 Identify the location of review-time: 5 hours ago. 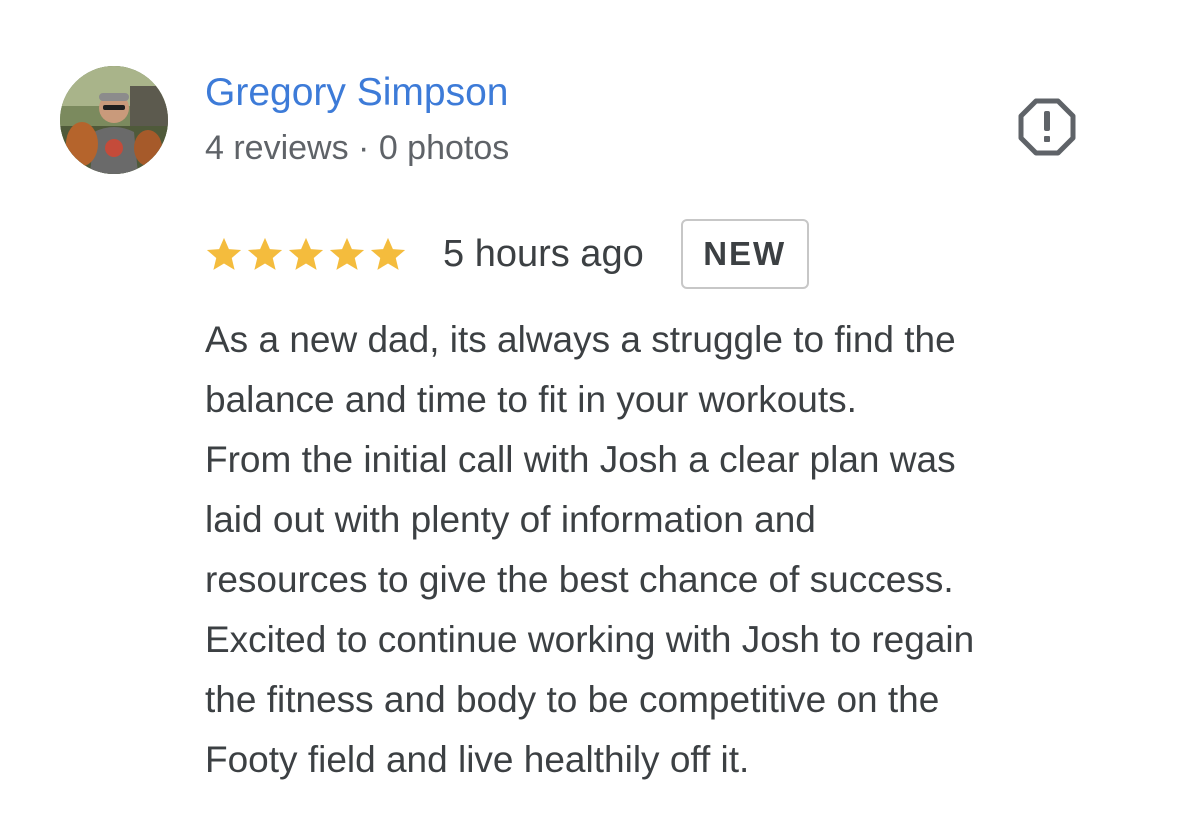
(543, 253).